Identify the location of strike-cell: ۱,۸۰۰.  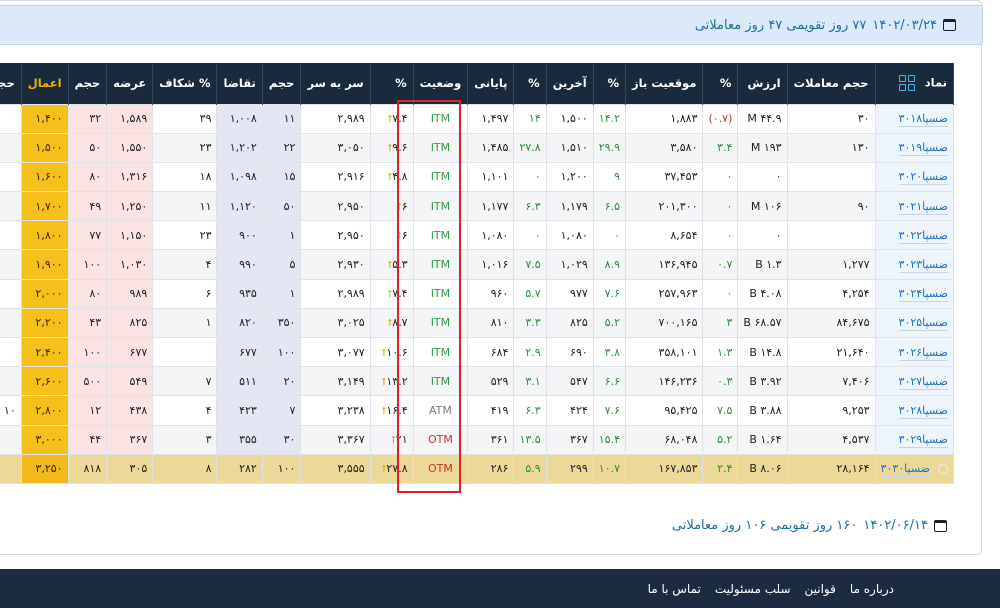
(44, 235).